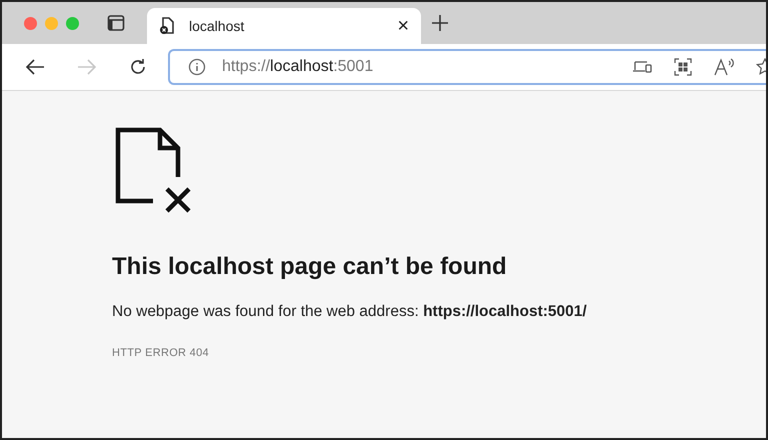 The image size is (768, 440). Describe the element at coordinates (197, 67) in the screenshot. I see `info-icon` at that location.